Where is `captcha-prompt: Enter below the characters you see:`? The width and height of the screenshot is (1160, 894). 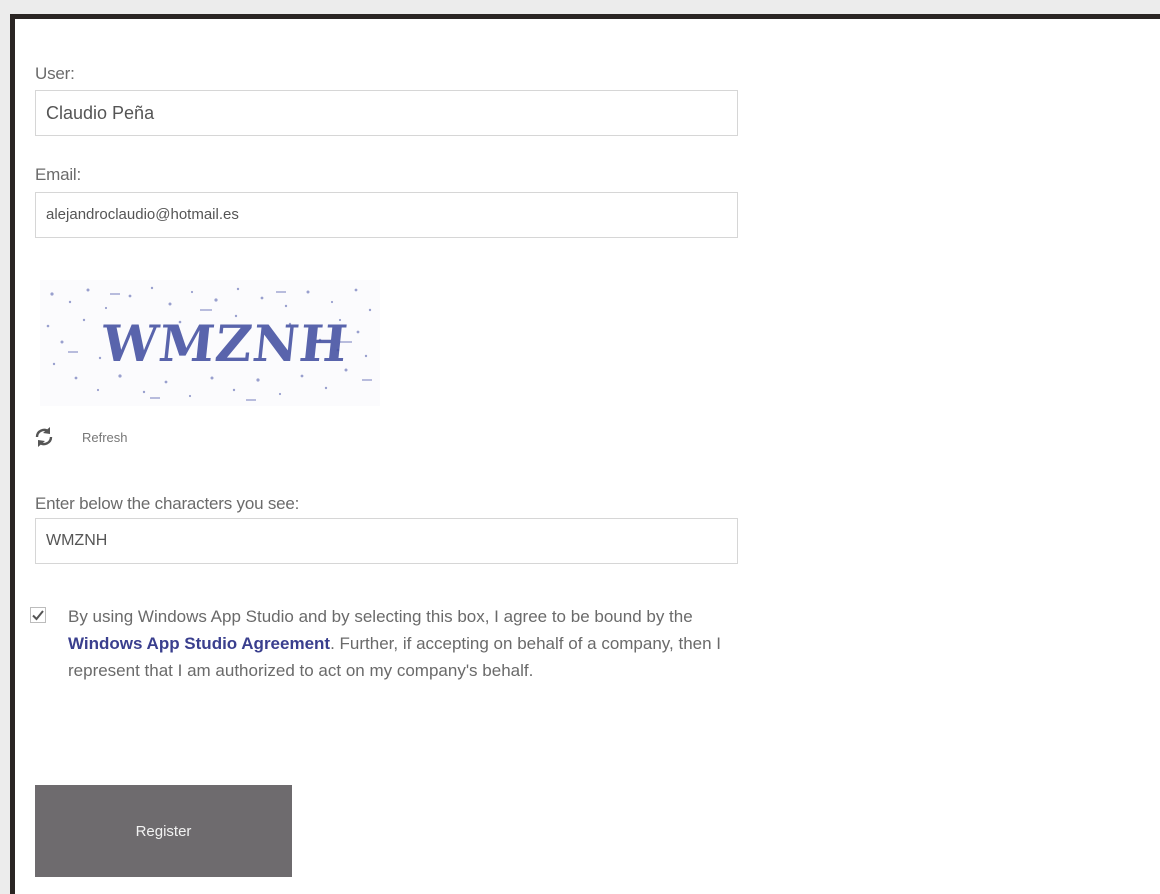
captcha-prompt: Enter below the characters you see: is located at coordinates (167, 503).